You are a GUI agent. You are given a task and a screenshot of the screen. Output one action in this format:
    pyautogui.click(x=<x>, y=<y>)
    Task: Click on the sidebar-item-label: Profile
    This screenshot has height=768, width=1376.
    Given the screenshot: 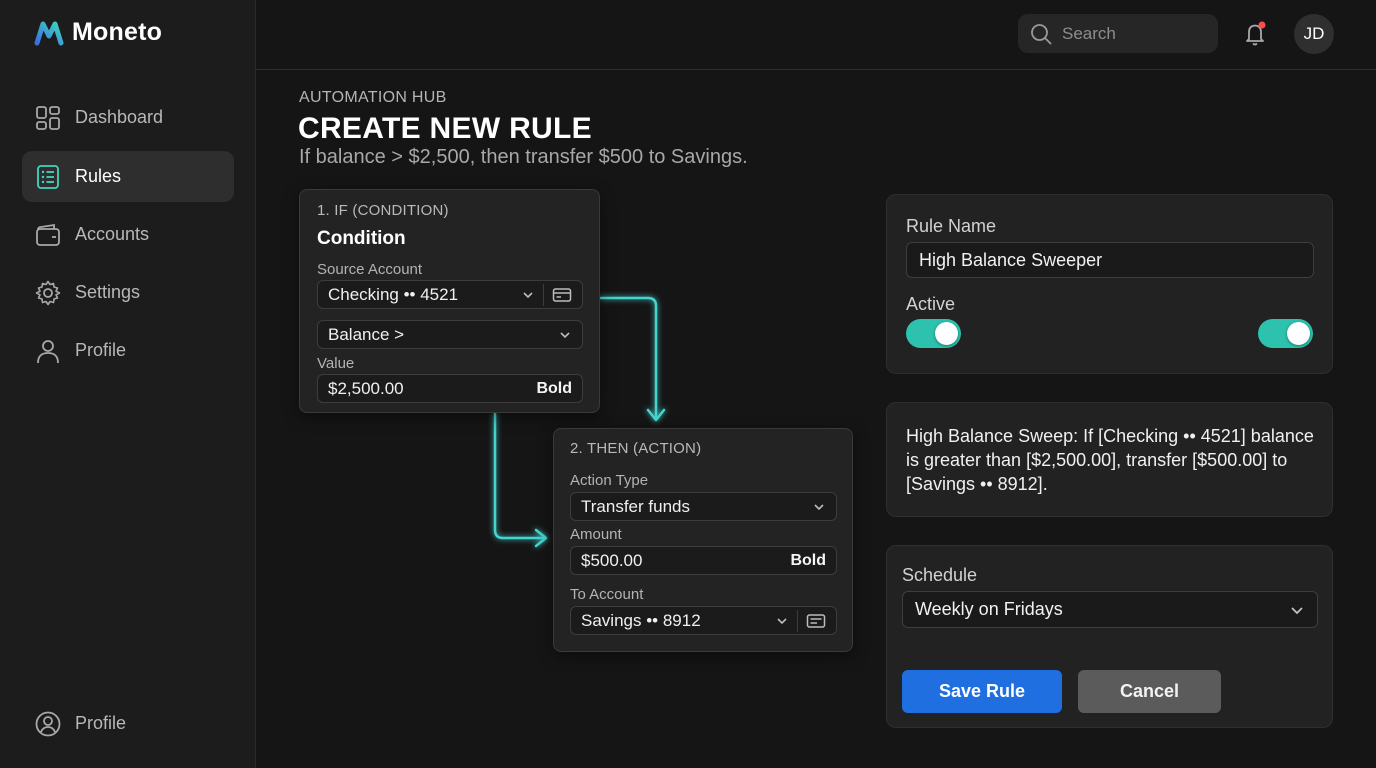 What is the action you would take?
    pyautogui.click(x=101, y=350)
    